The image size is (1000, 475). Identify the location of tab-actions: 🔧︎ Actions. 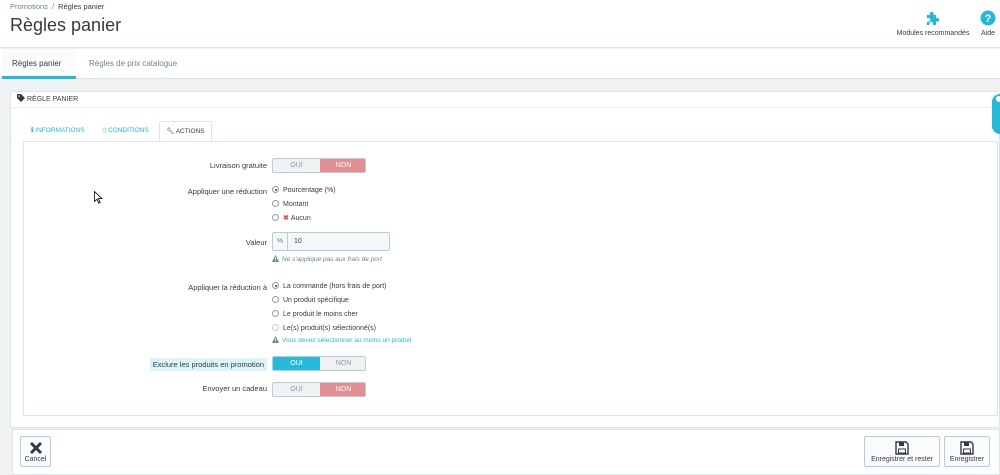
(185, 131).